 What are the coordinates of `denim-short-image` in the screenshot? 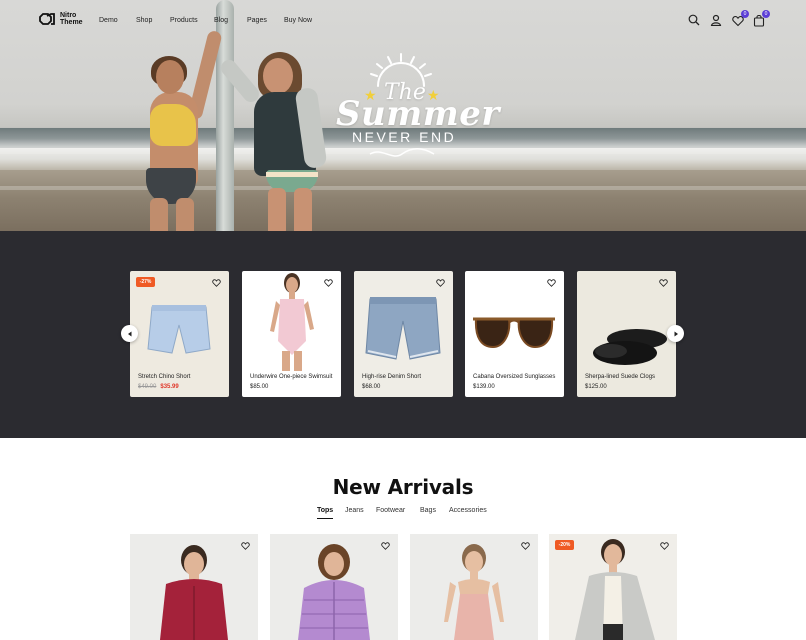 It's located at (403, 328).